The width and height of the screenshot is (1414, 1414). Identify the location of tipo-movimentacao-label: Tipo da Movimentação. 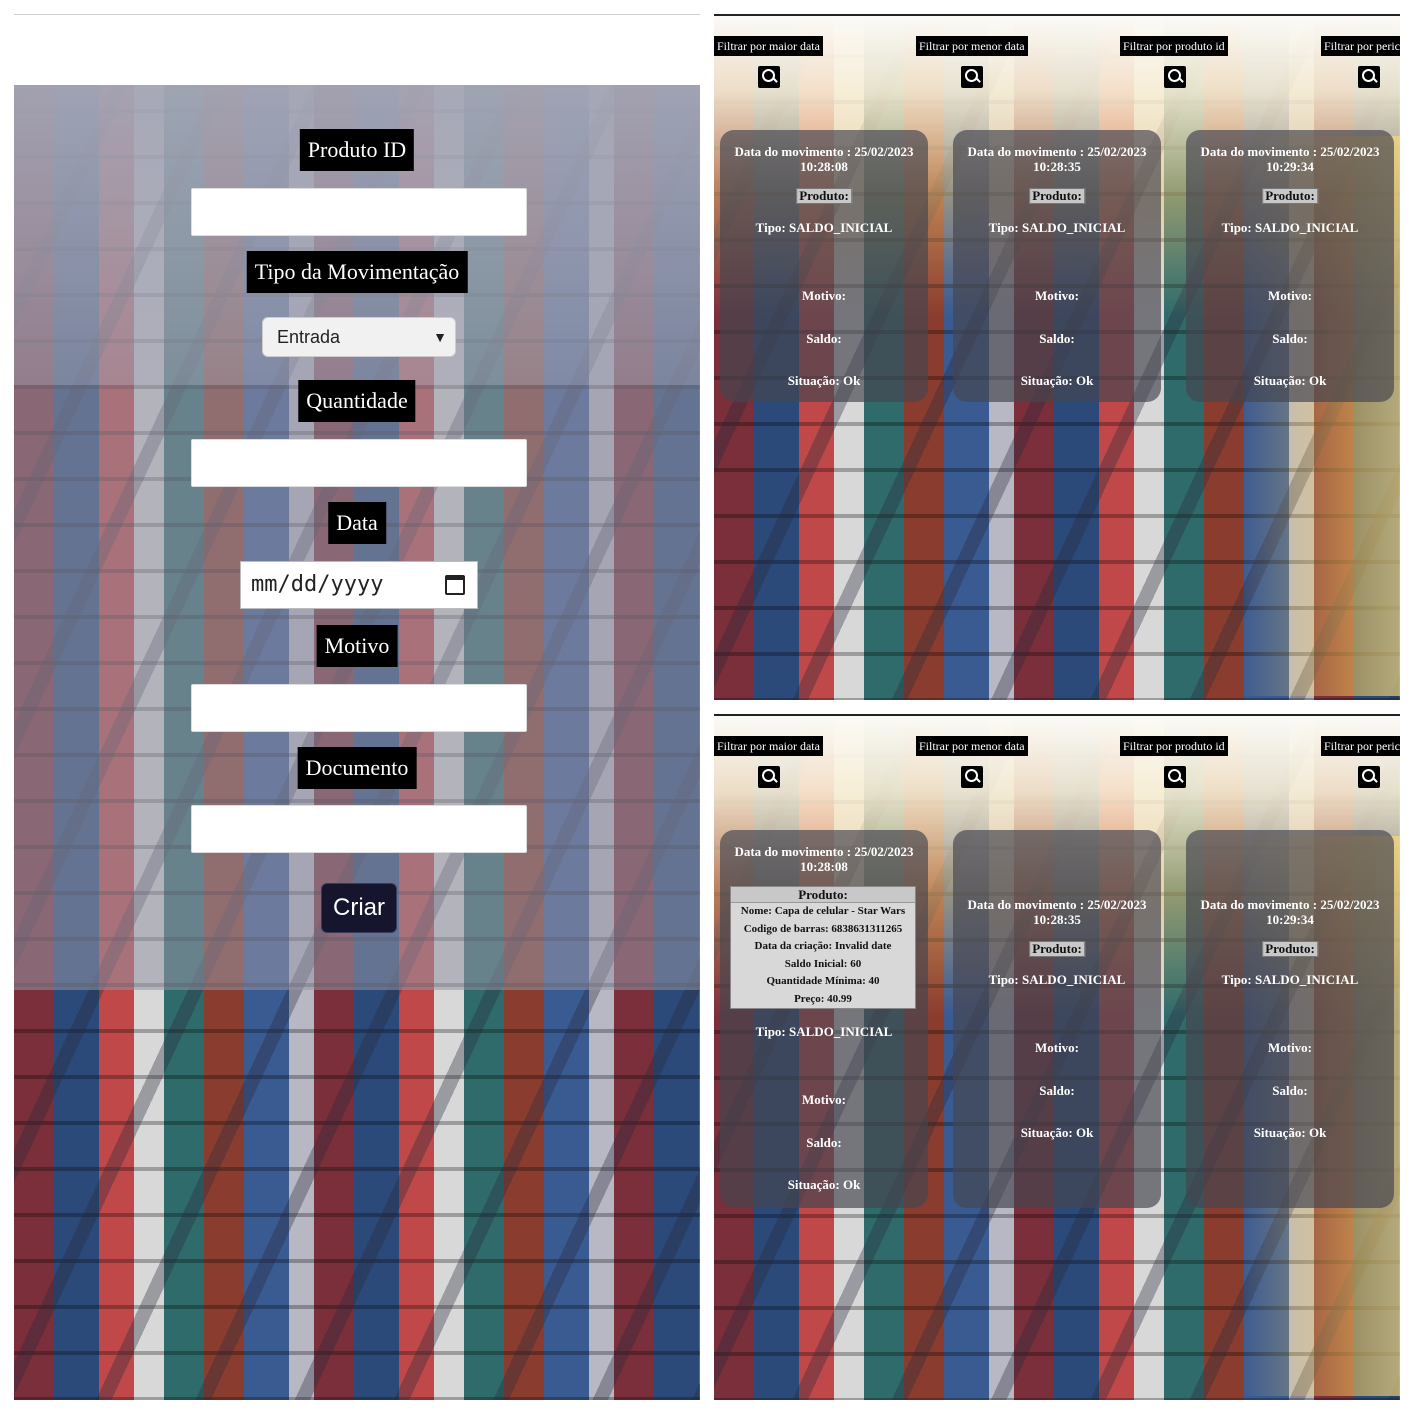
(357, 272).